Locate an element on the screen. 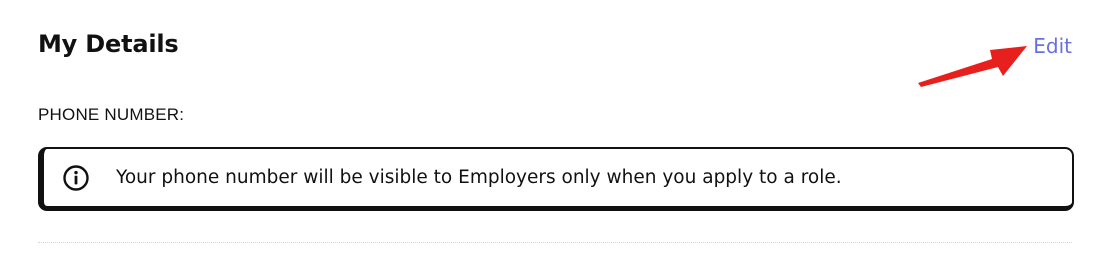  edit-link: Edit is located at coordinates (1052, 46).